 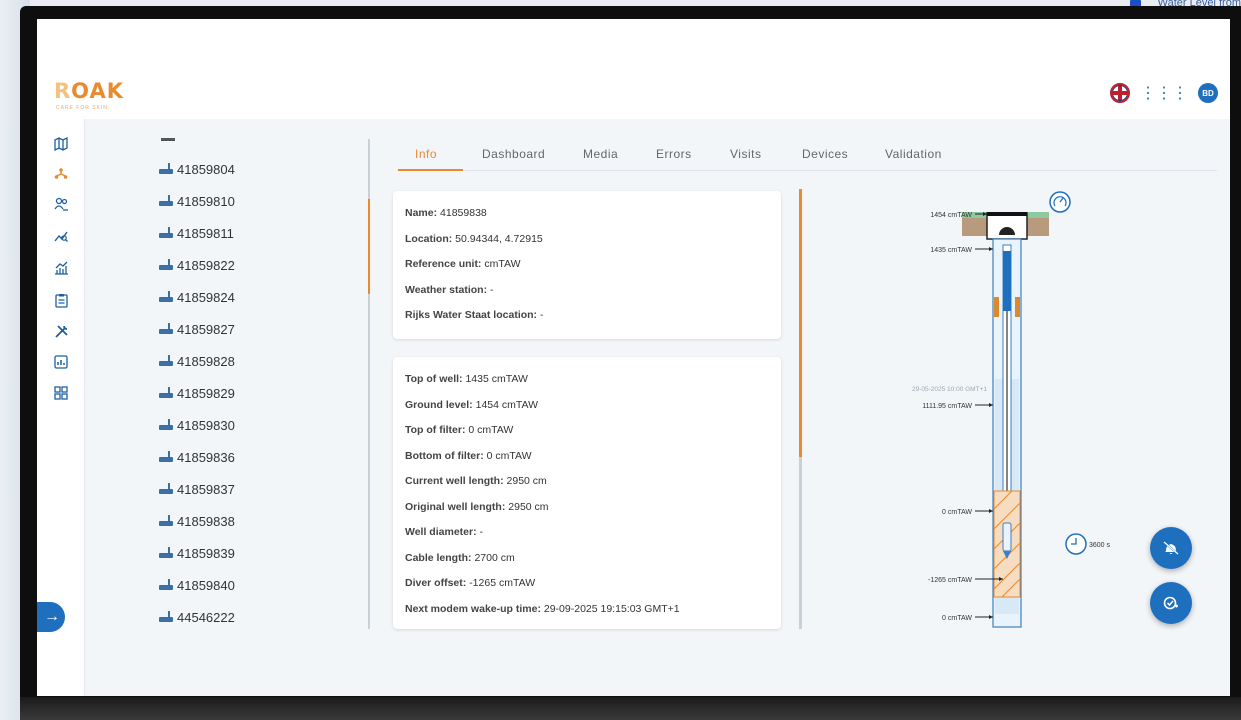 I want to click on info-row: Cable length: 2700 cm, so click(x=460, y=558).